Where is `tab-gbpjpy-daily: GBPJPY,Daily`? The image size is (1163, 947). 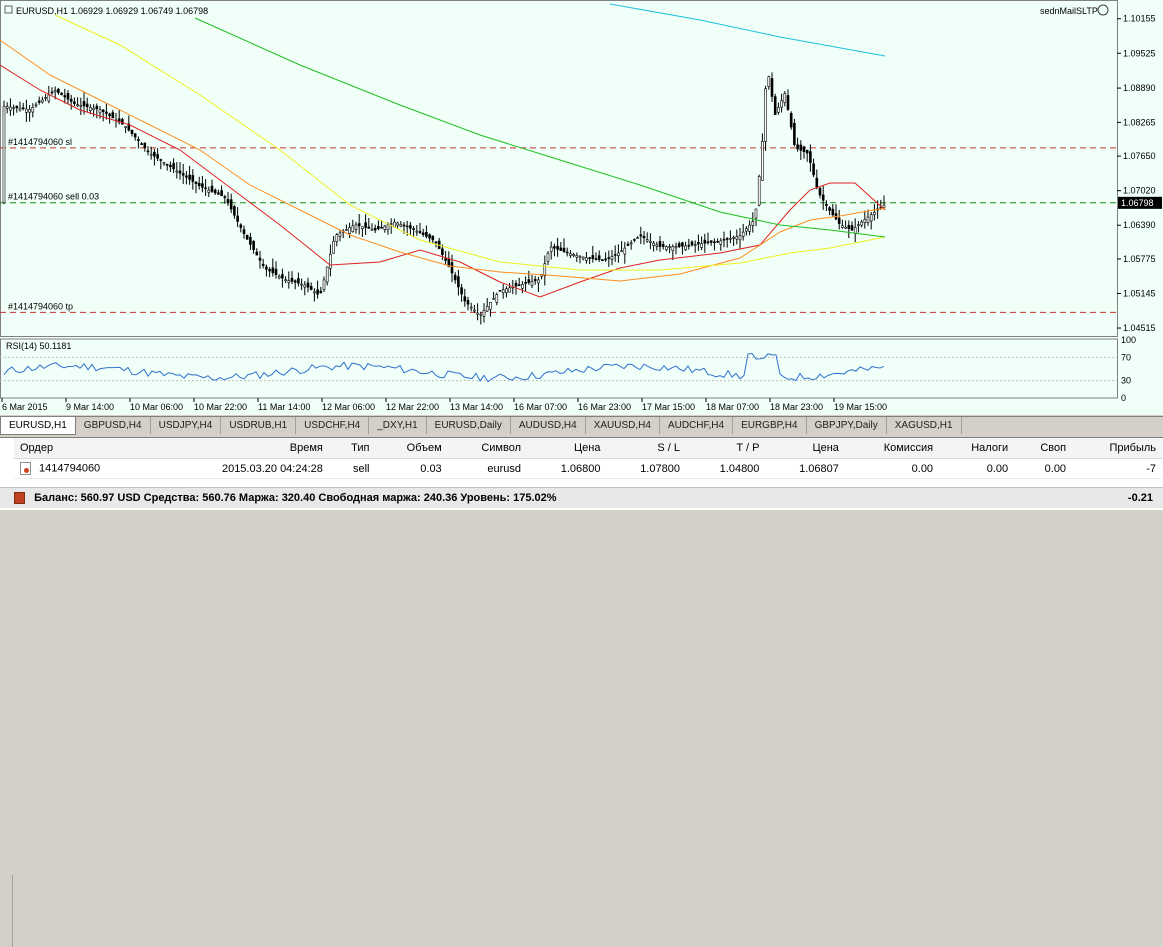 tab-gbpjpy-daily: GBPJPY,Daily is located at coordinates (847, 425).